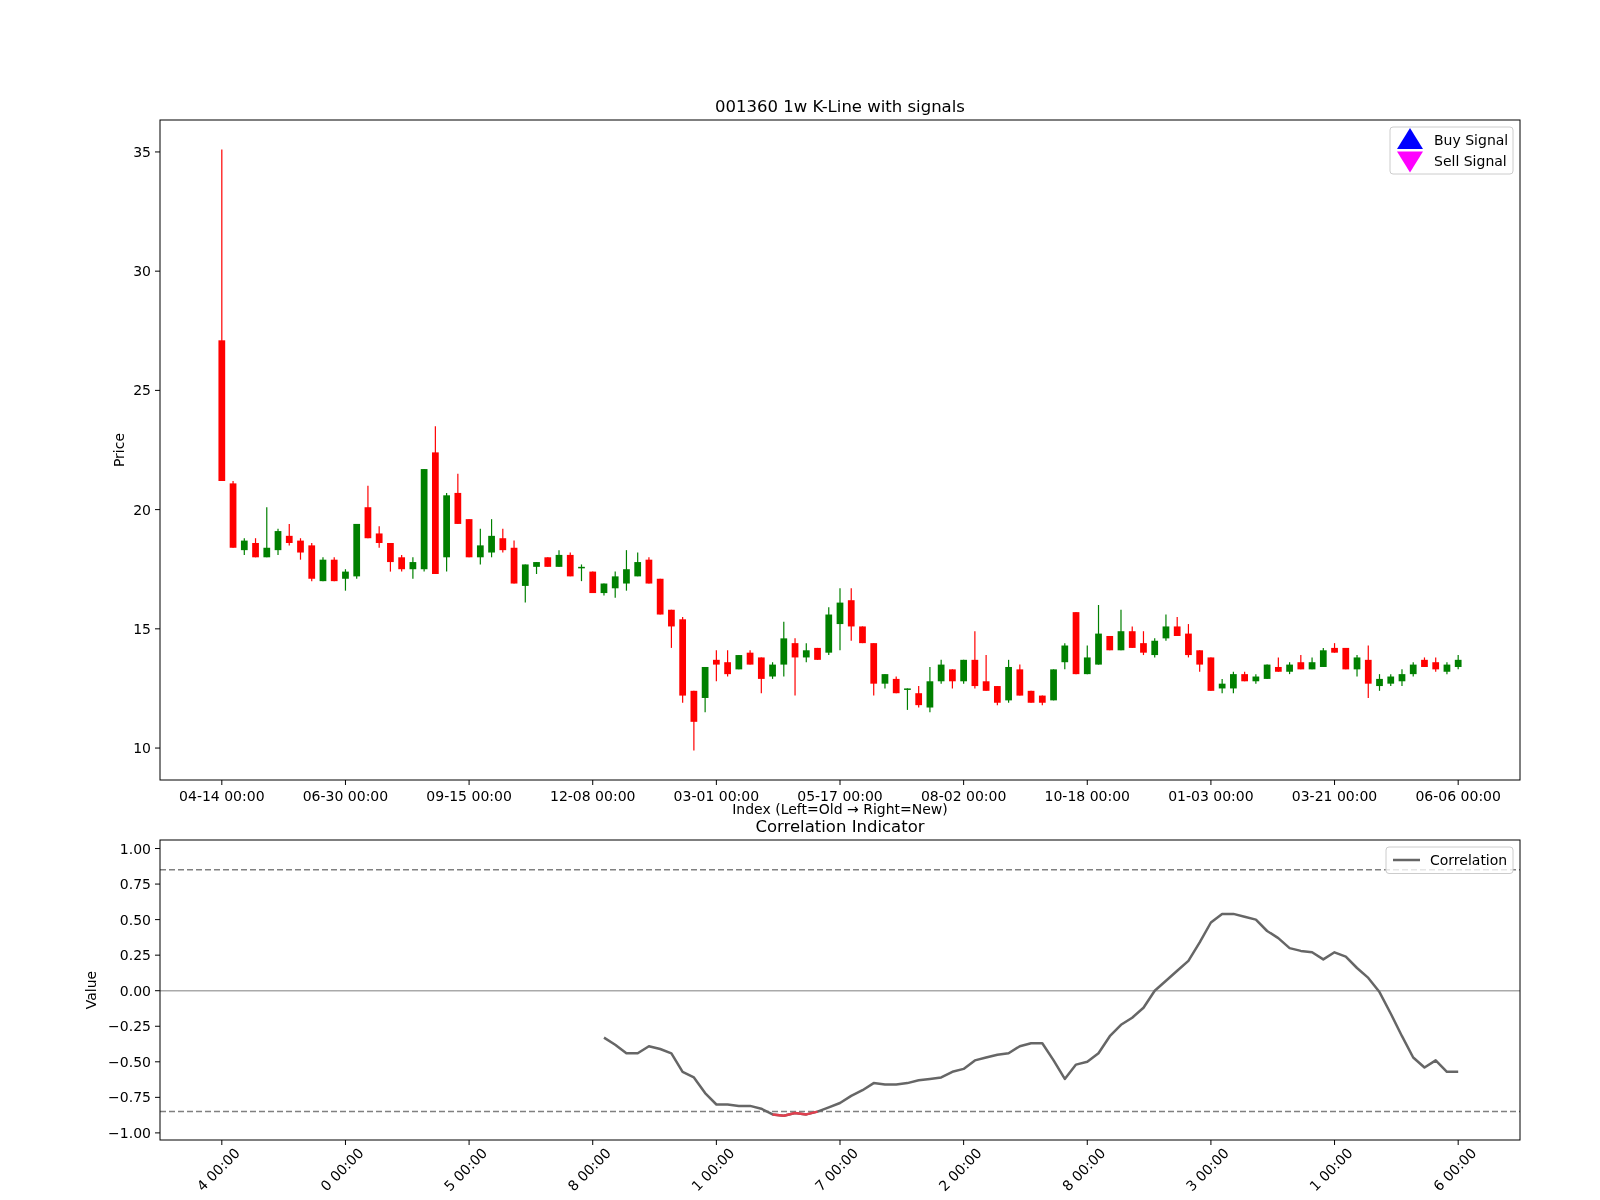 The width and height of the screenshot is (1600, 1200). Describe the element at coordinates (135, 955) in the screenshot. I see `tick-label: 0.25` at that location.